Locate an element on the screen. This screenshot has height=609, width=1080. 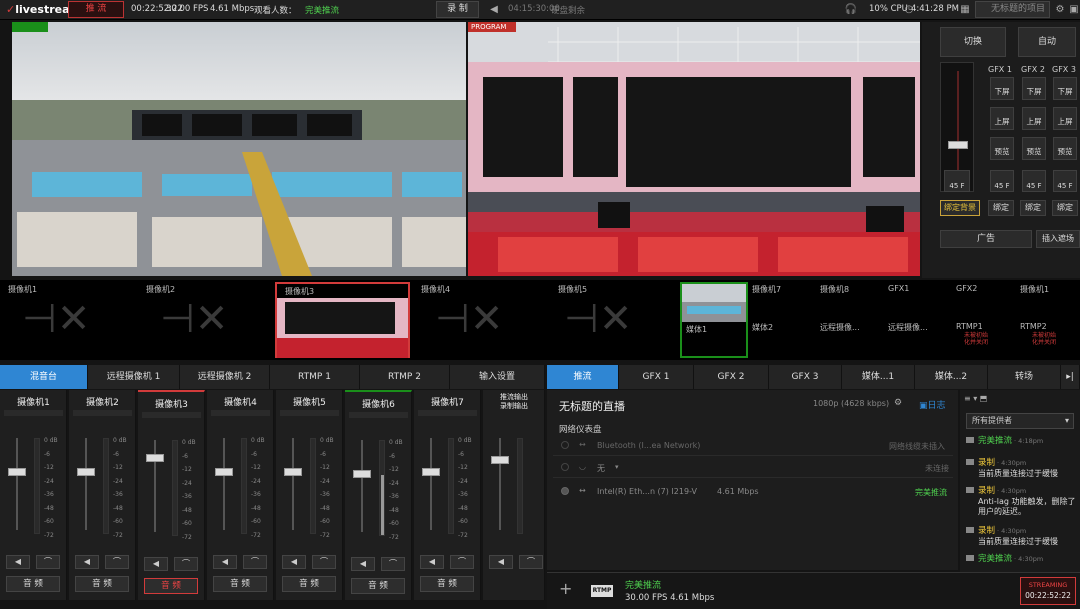
gfx2-bind-button: 绑定 is located at coordinates (1033, 208).